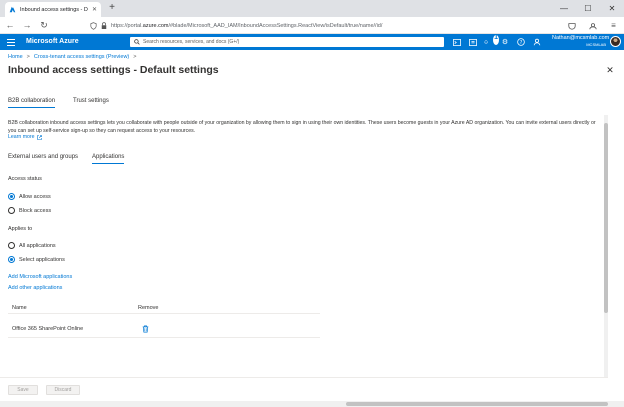 The width and height of the screenshot is (624, 407). Describe the element at coordinates (108, 159) in the screenshot. I see `tab-applications: Applications` at that location.